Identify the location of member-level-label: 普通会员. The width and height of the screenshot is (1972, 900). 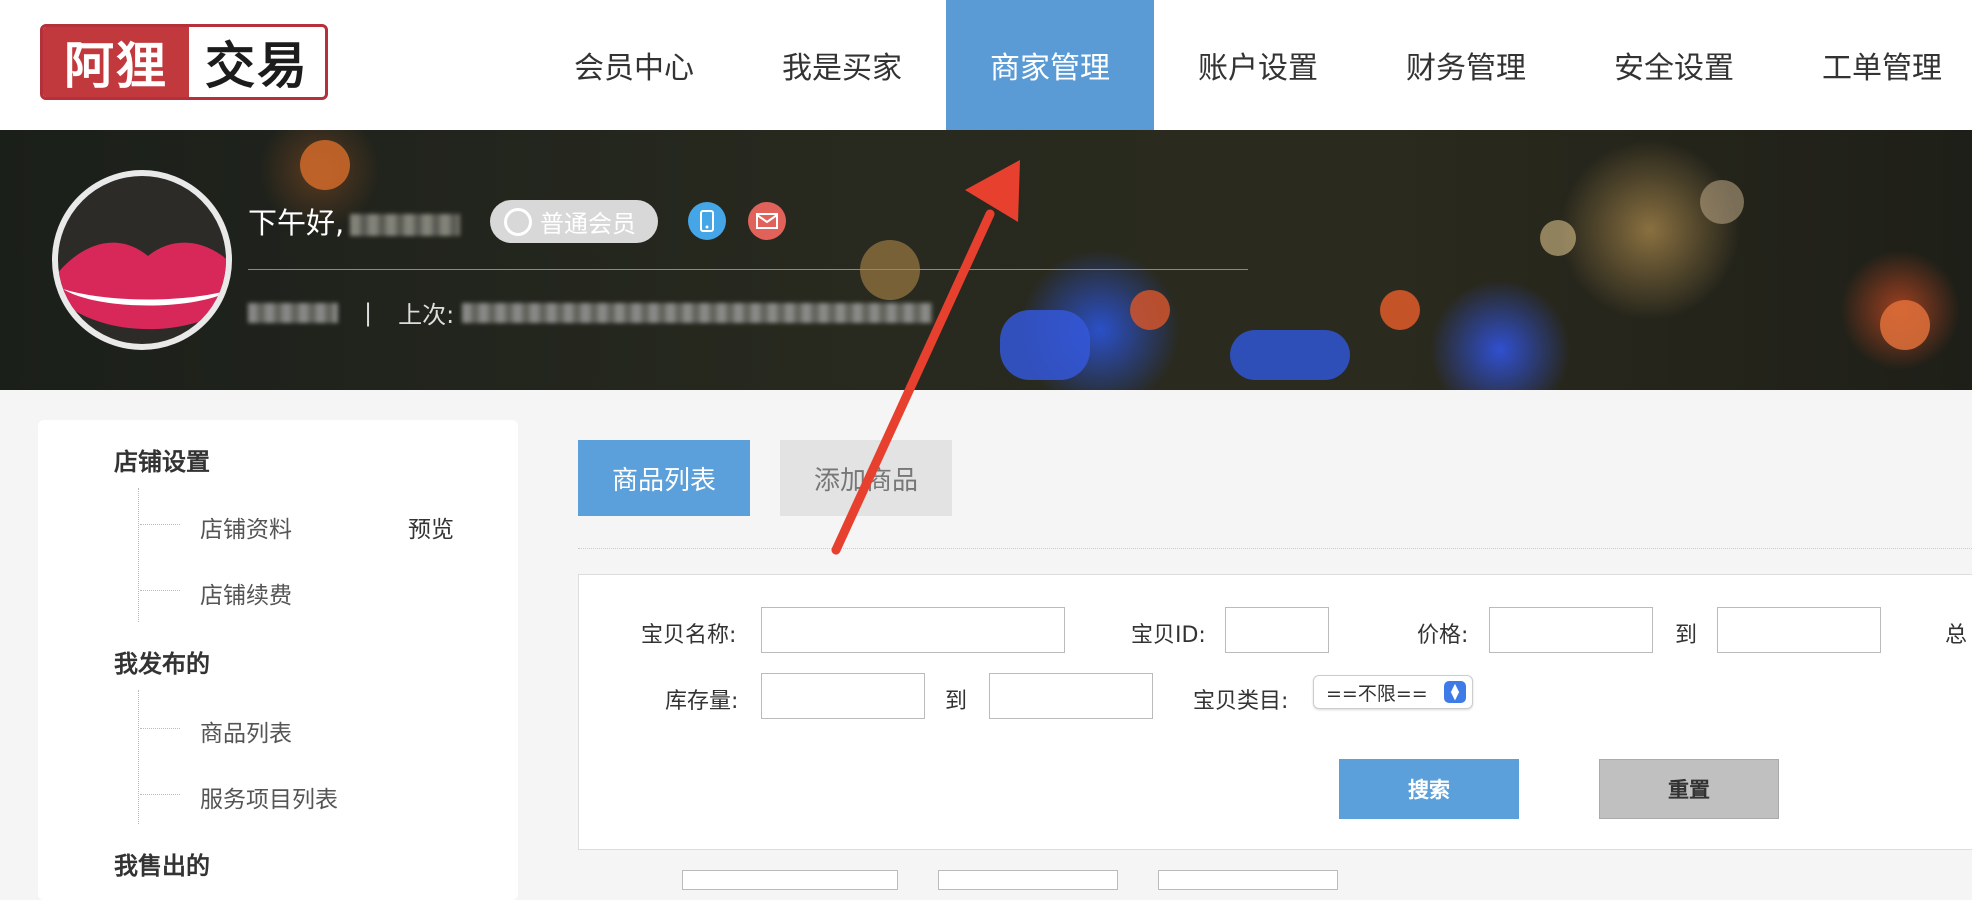
(588, 224).